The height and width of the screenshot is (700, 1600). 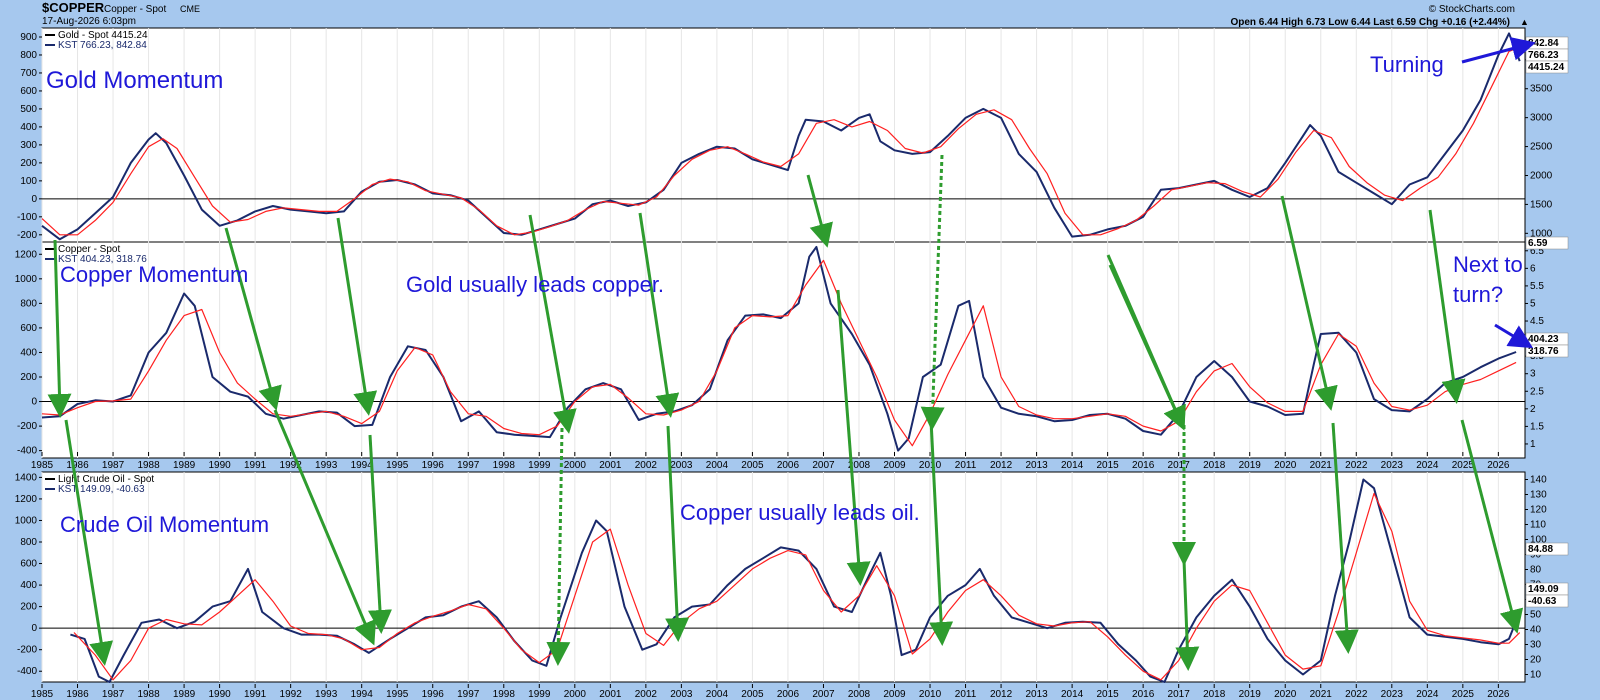 I want to click on left-tick-label: 1000, so click(x=26, y=520).